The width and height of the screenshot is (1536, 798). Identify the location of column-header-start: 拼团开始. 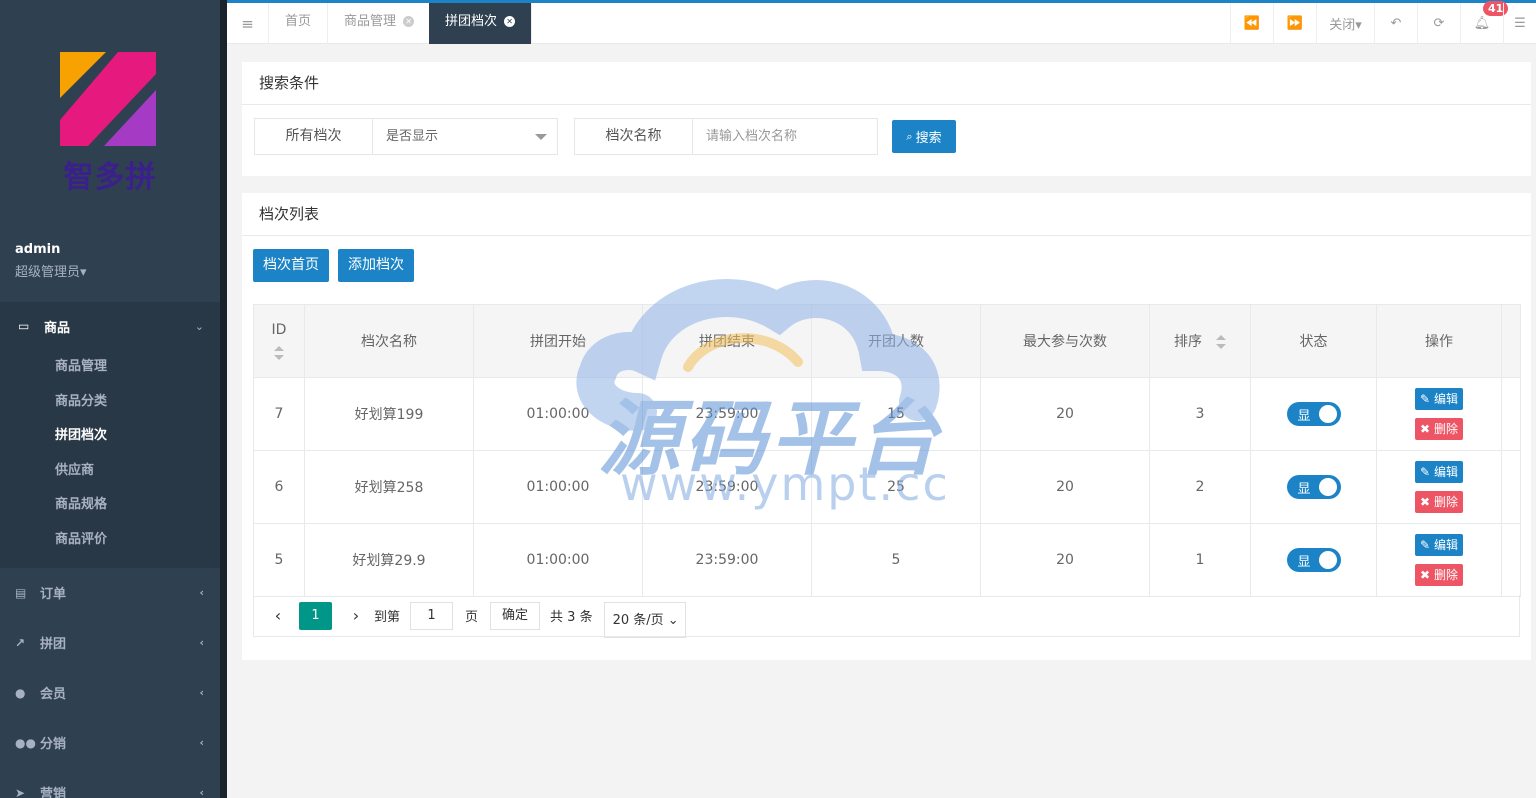
(558, 341).